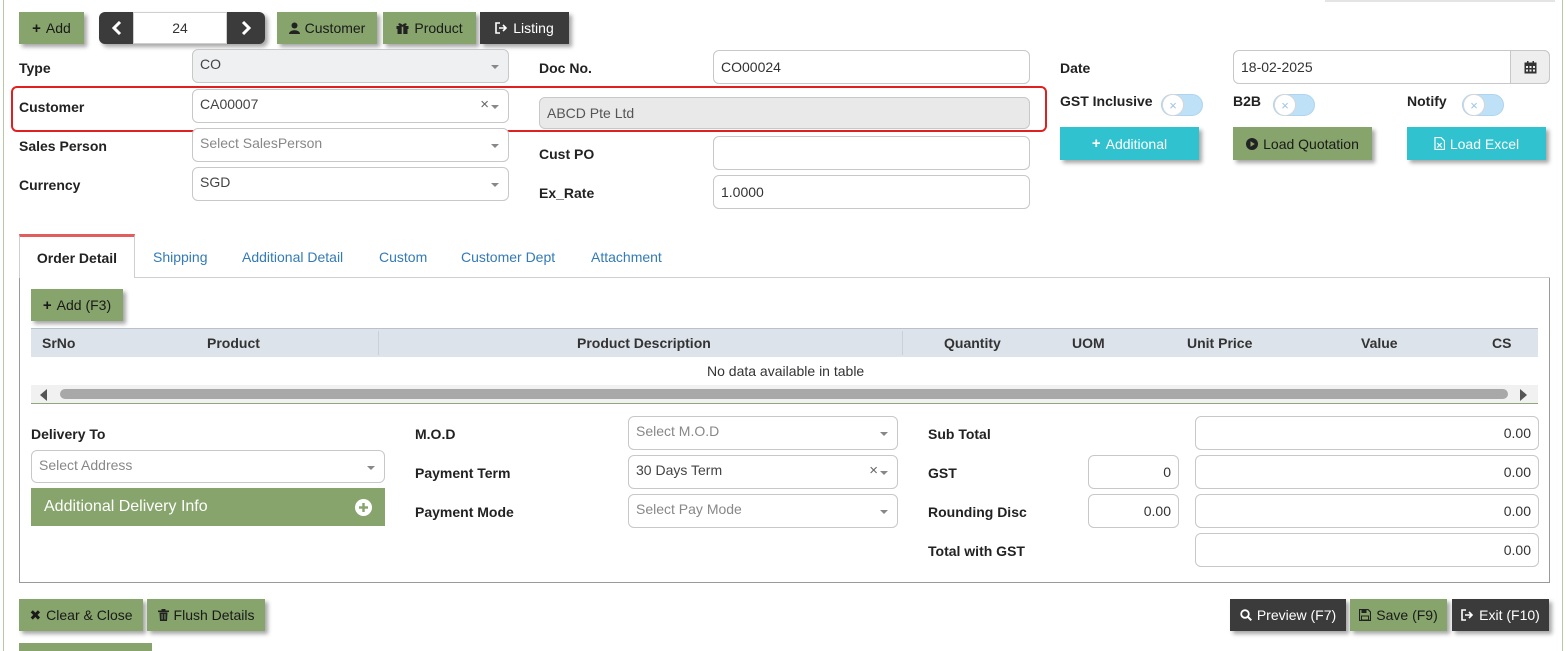  I want to click on column-header-cs: CS, so click(1501, 343).